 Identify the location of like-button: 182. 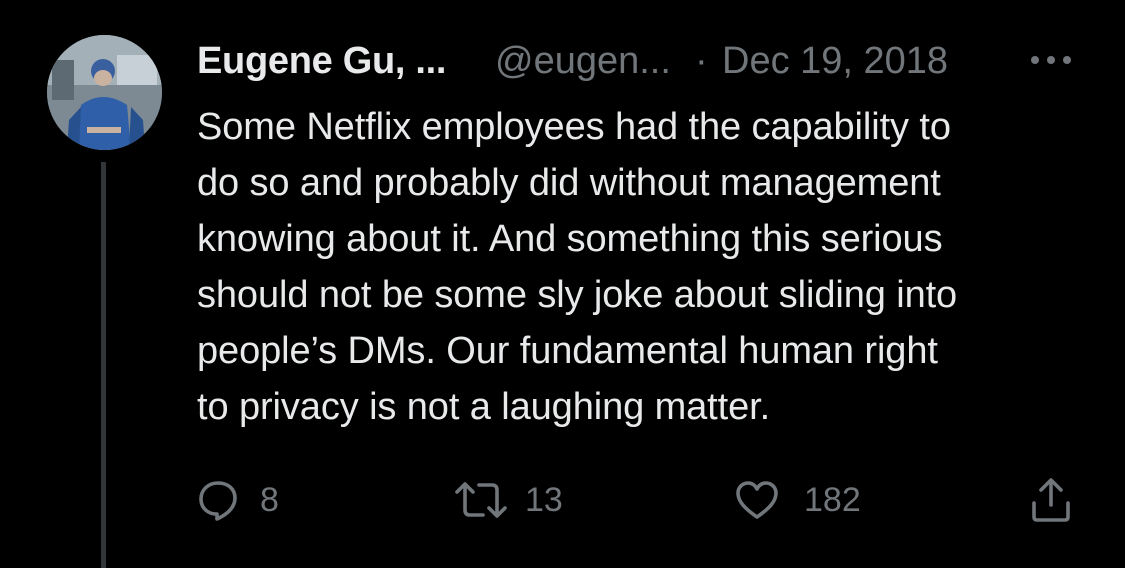
(797, 500).